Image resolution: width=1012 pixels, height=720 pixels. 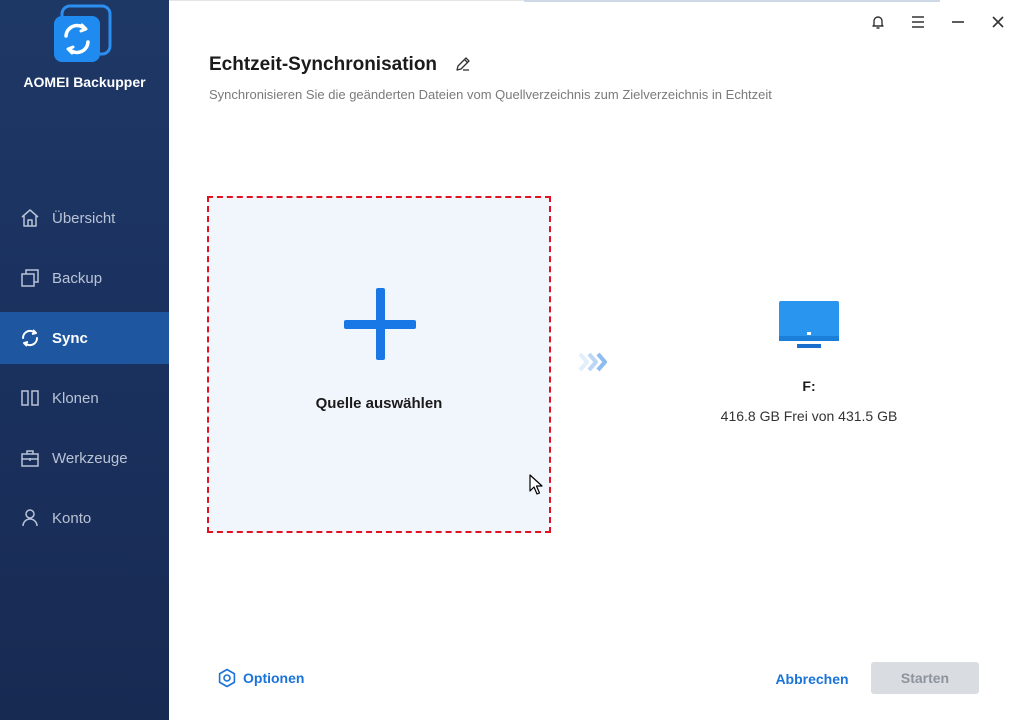 What do you see at coordinates (732, 1) in the screenshot?
I see `top-accent-line` at bounding box center [732, 1].